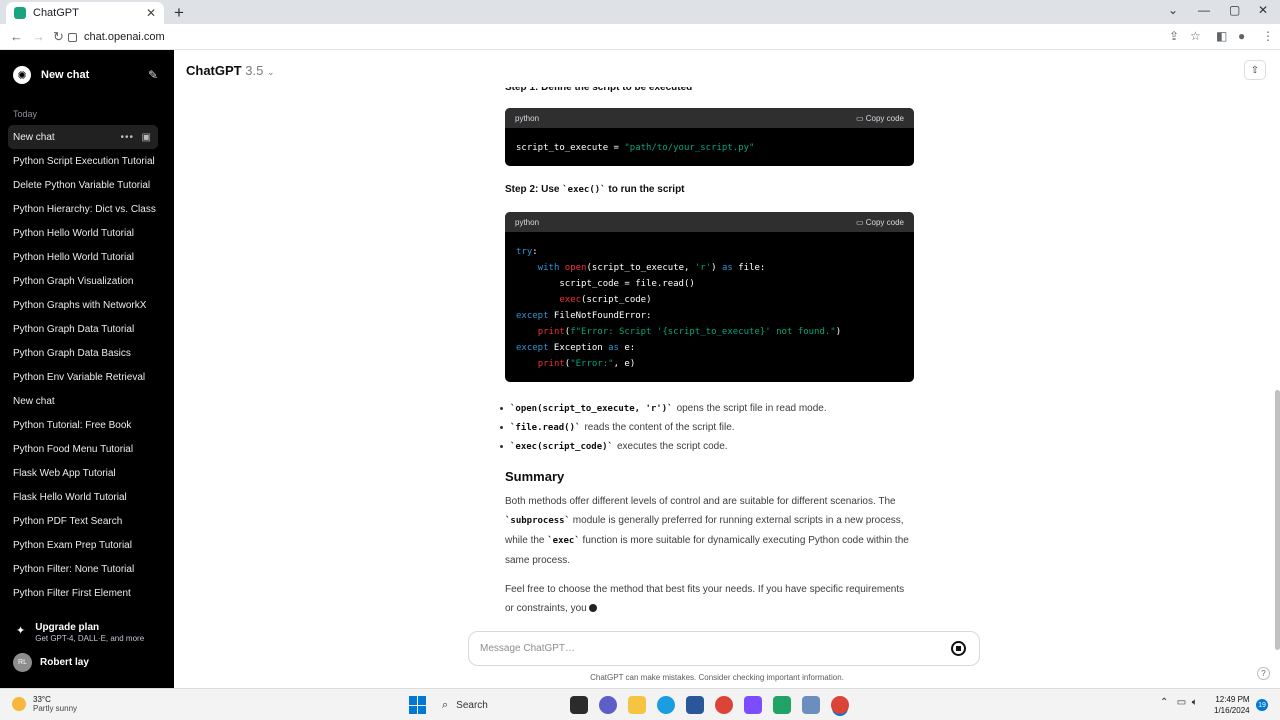  I want to click on sidebar-item: Python Tutorial: Free Book, so click(83, 425).